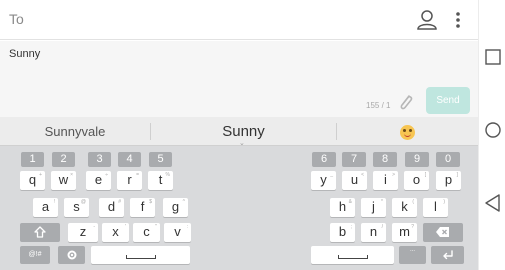 Image resolution: width=505 pixels, height=270 pixels. I want to click on key-r: r =, so click(129, 180).